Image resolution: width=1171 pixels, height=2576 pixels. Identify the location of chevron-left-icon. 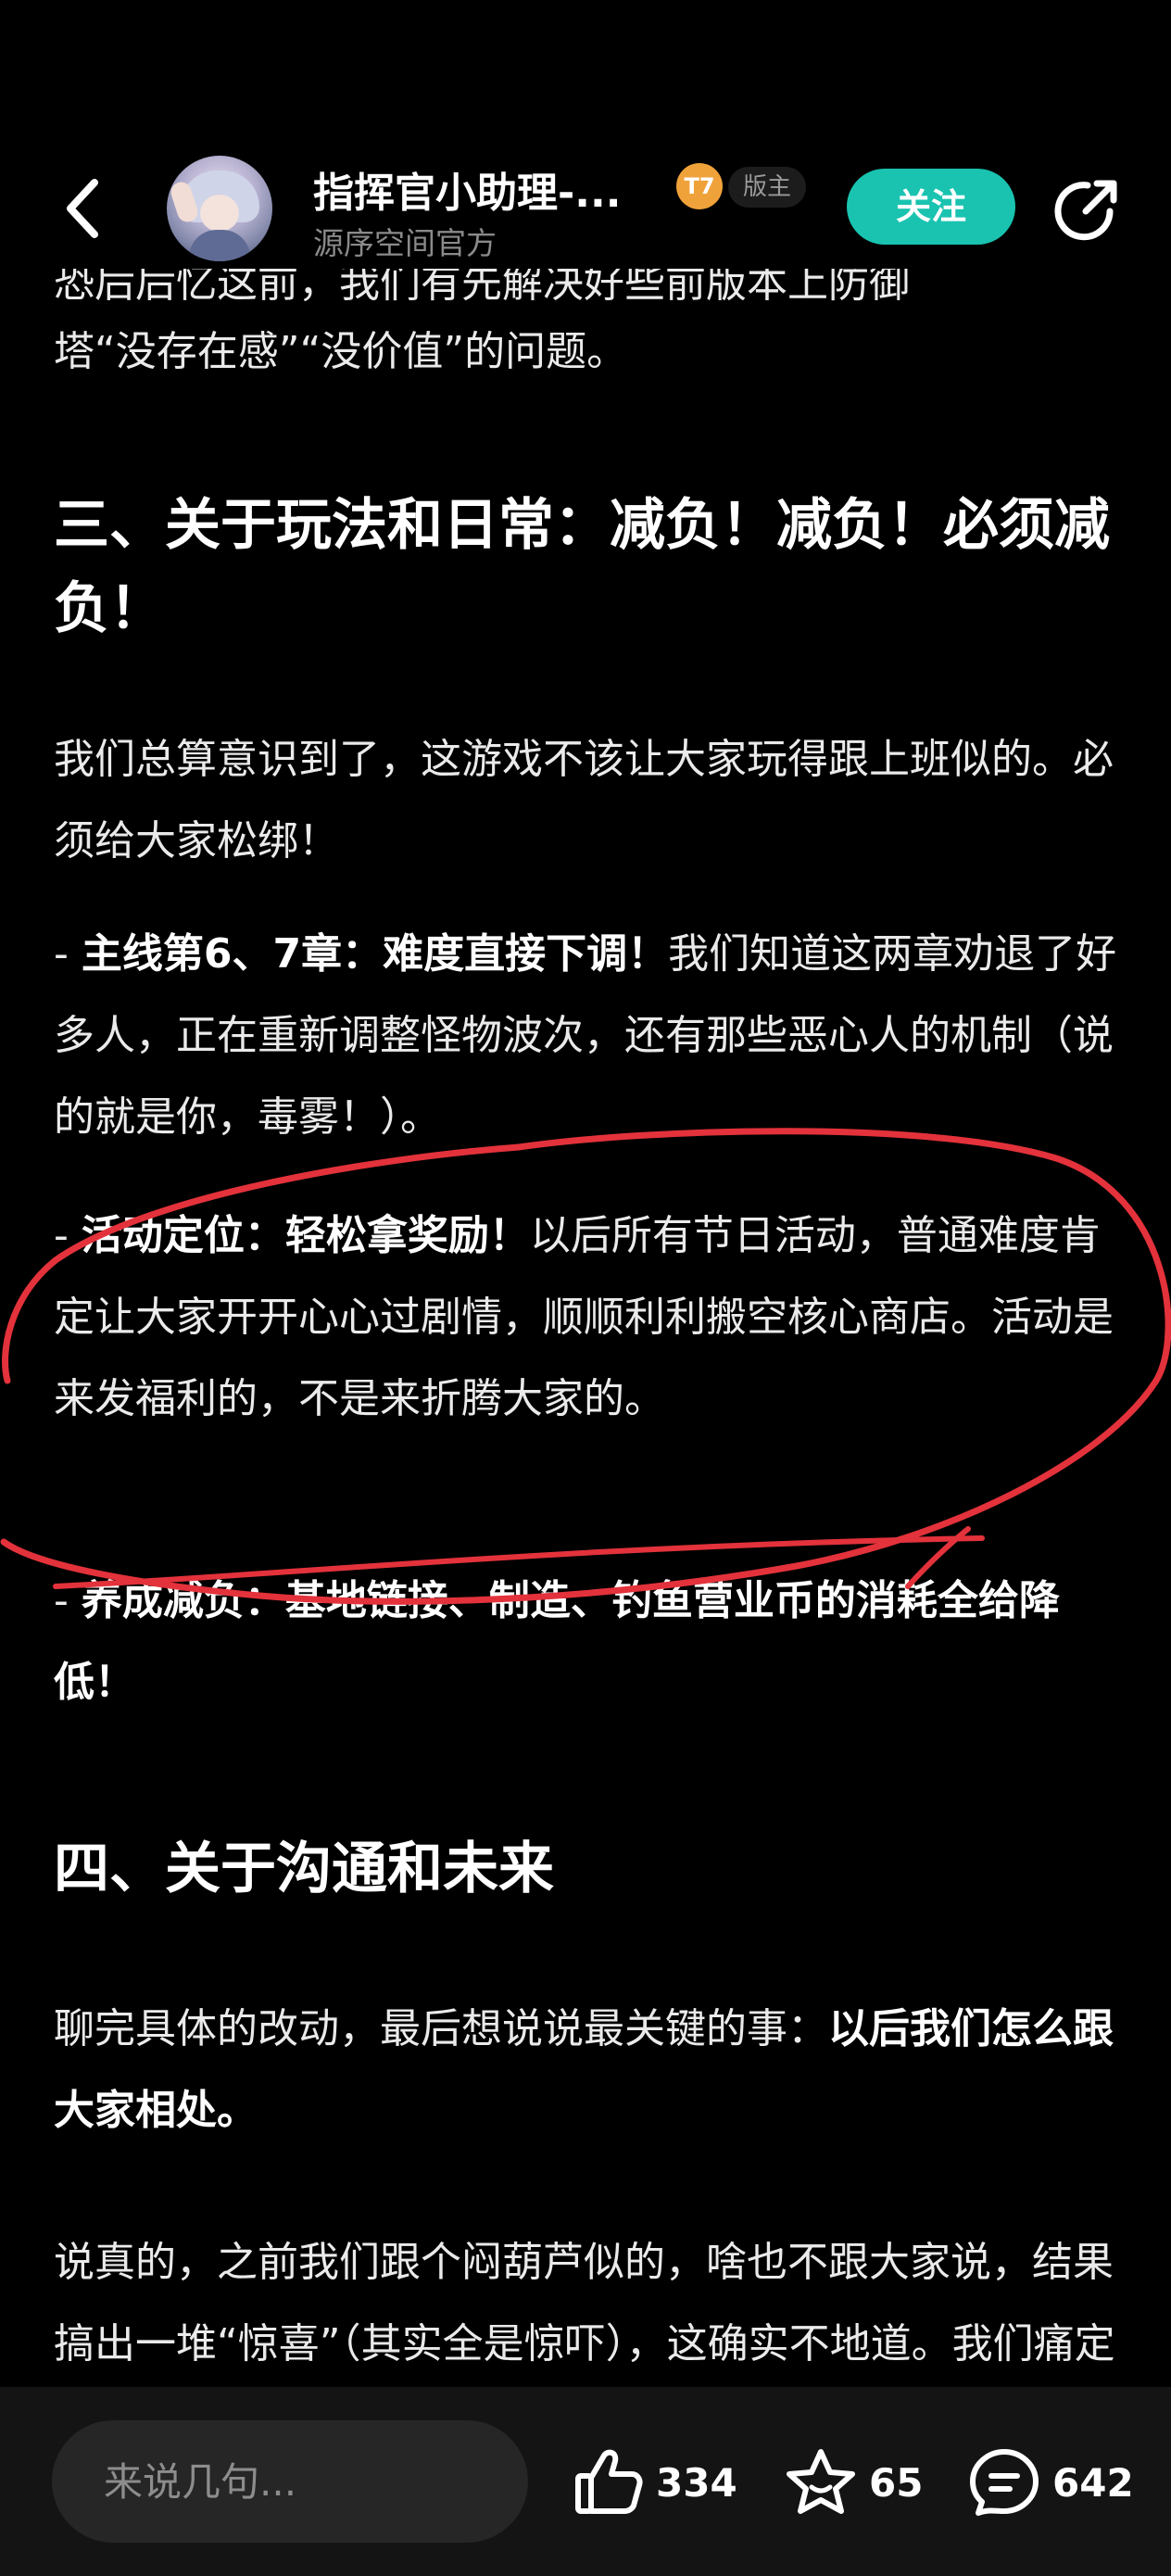
(83, 208).